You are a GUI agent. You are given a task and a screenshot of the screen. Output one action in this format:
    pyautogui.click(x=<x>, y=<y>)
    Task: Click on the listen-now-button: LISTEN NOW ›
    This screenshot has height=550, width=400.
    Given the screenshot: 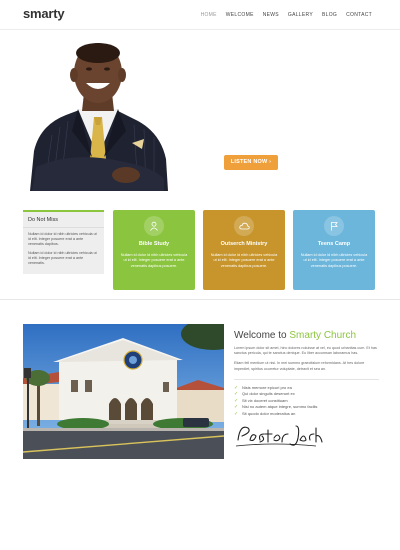 What is the action you would take?
    pyautogui.click(x=251, y=162)
    